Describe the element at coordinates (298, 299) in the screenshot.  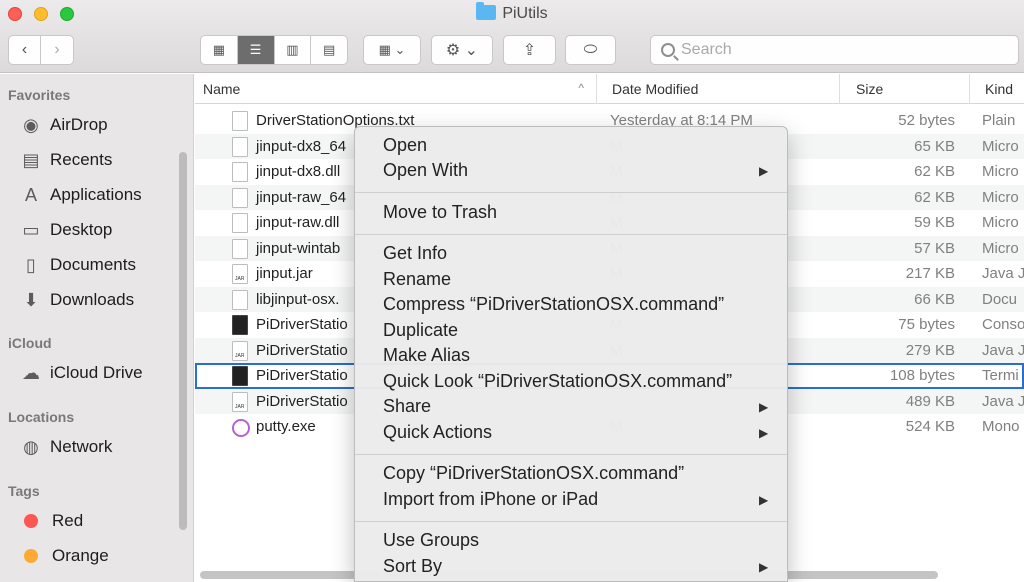
I see `file-name: libjinput-osx.` at that location.